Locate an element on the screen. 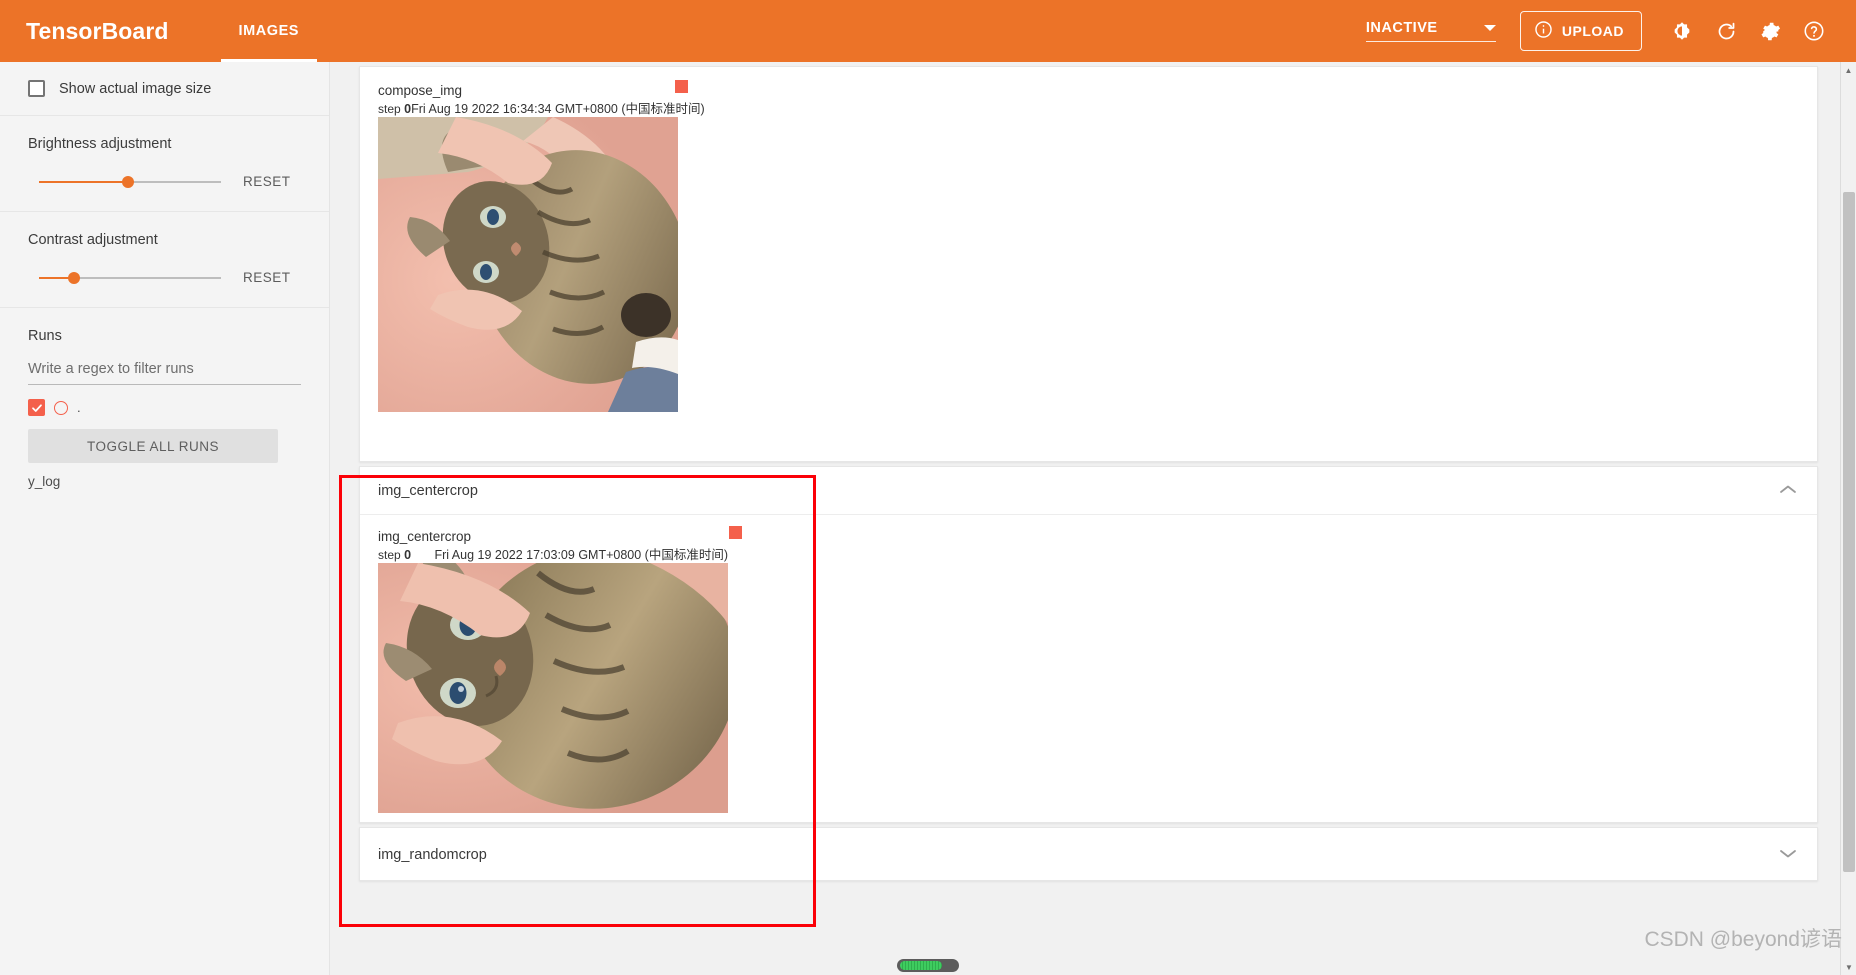 This screenshot has height=975, width=1856. brightness-icon is located at coordinates (1682, 31).